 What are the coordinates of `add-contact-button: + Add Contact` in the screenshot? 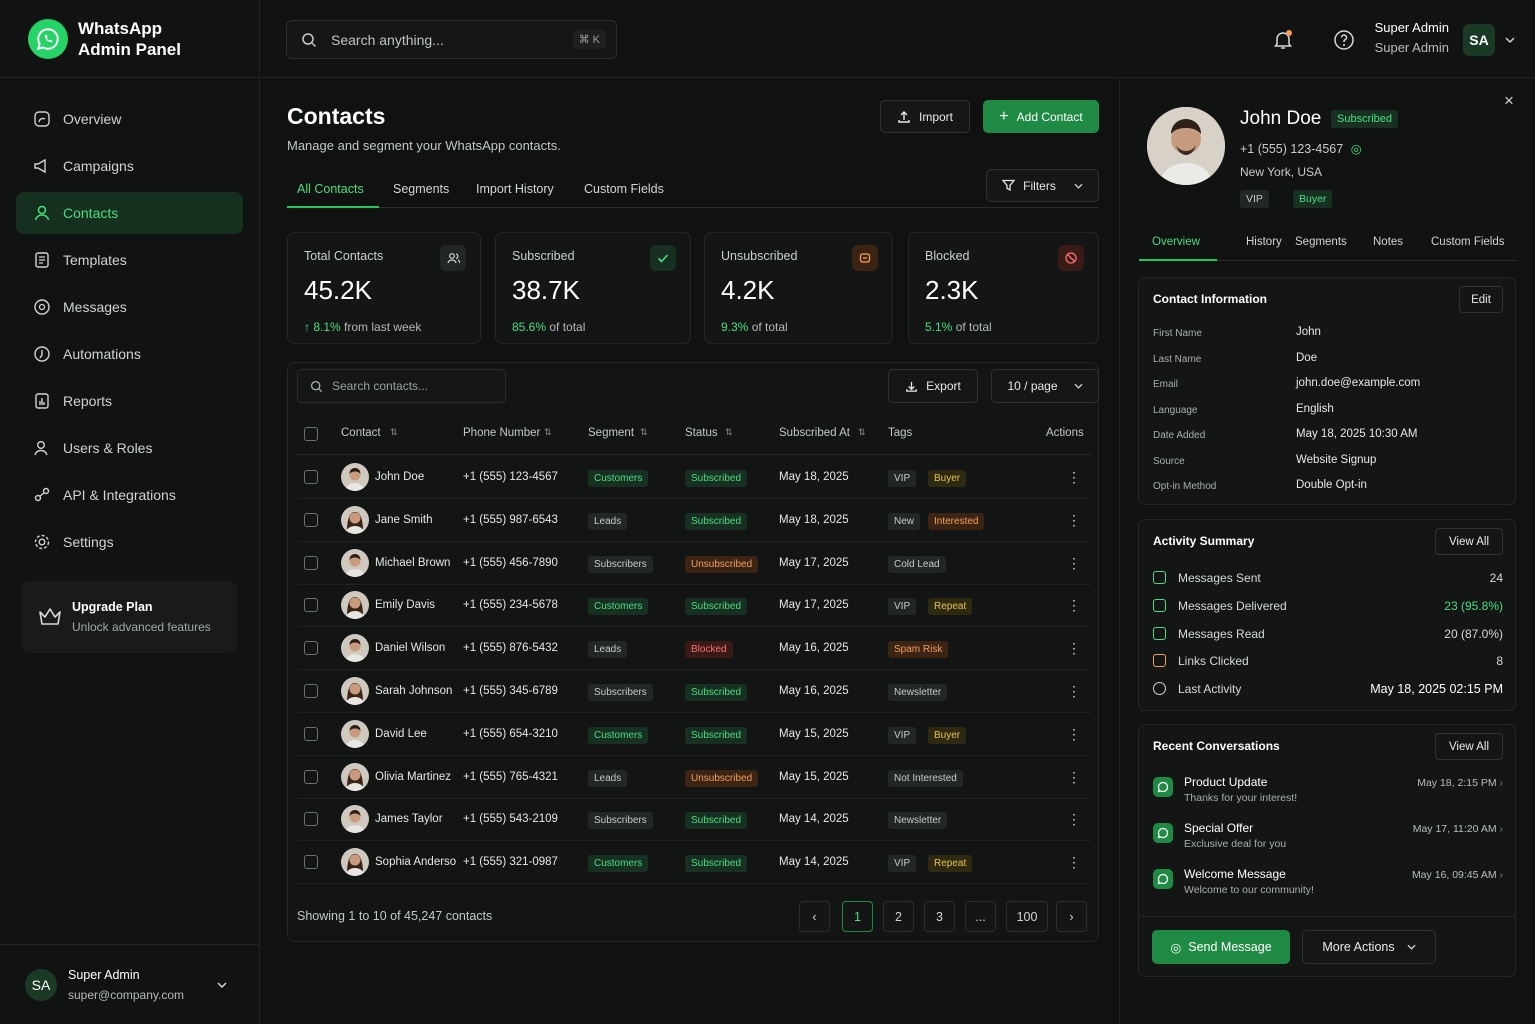 It's located at (1041, 116).